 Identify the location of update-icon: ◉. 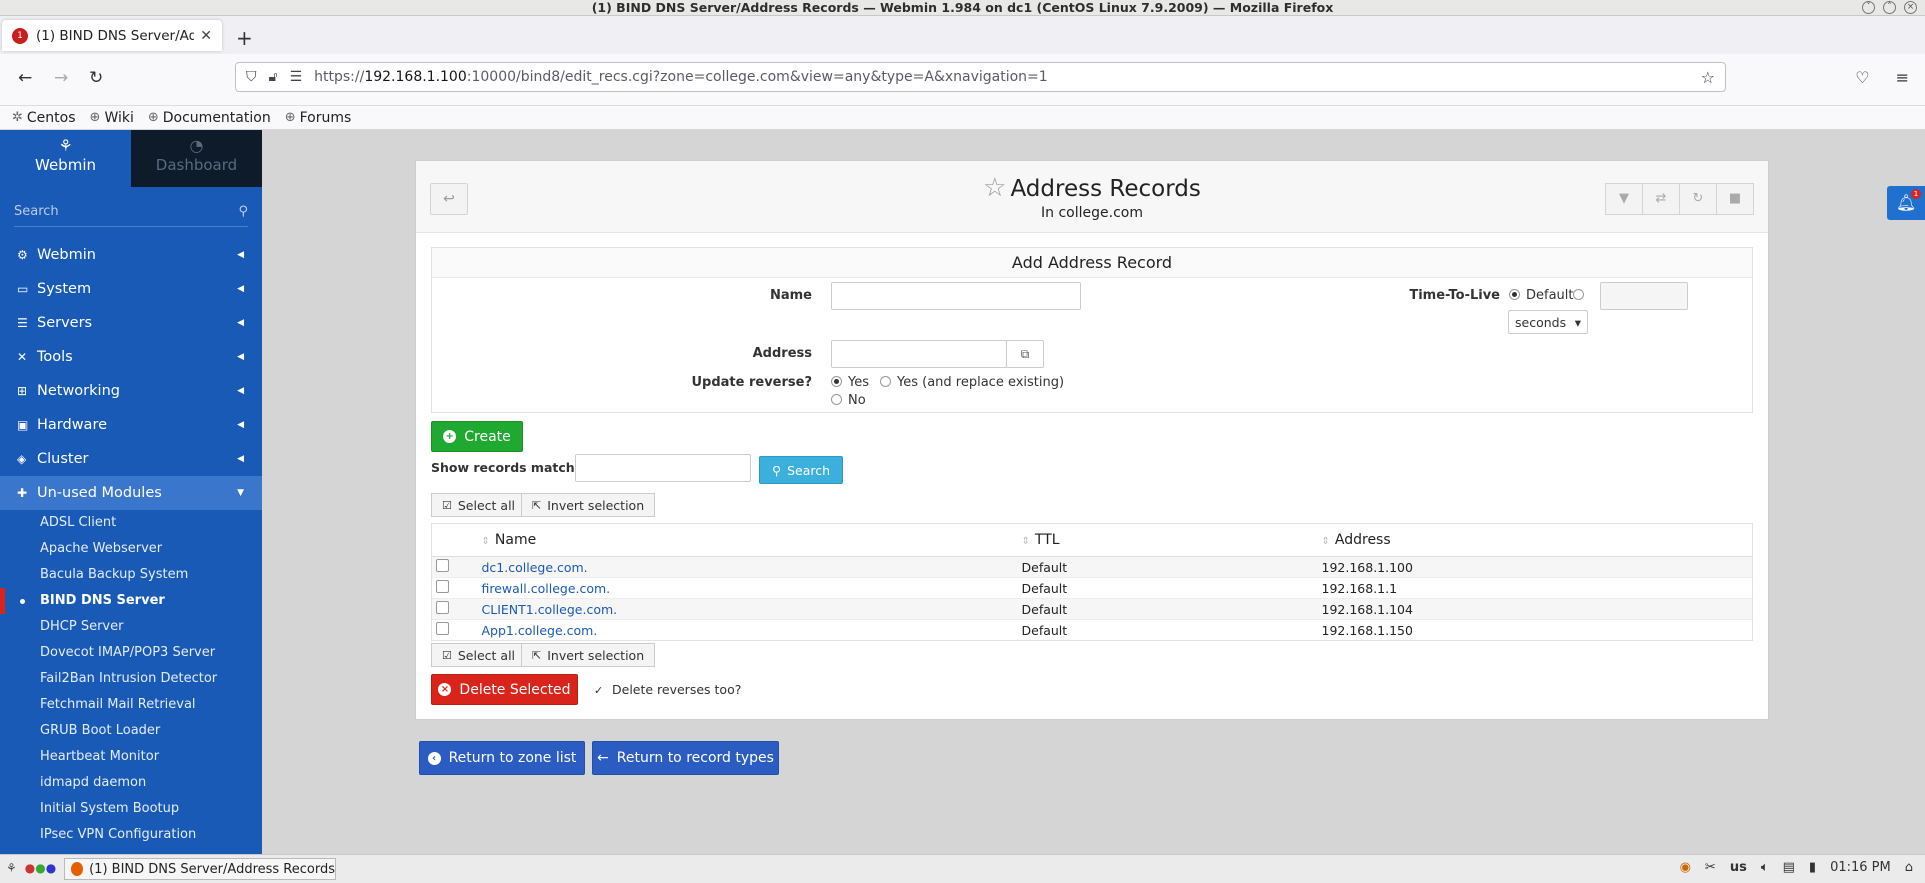
(1685, 867).